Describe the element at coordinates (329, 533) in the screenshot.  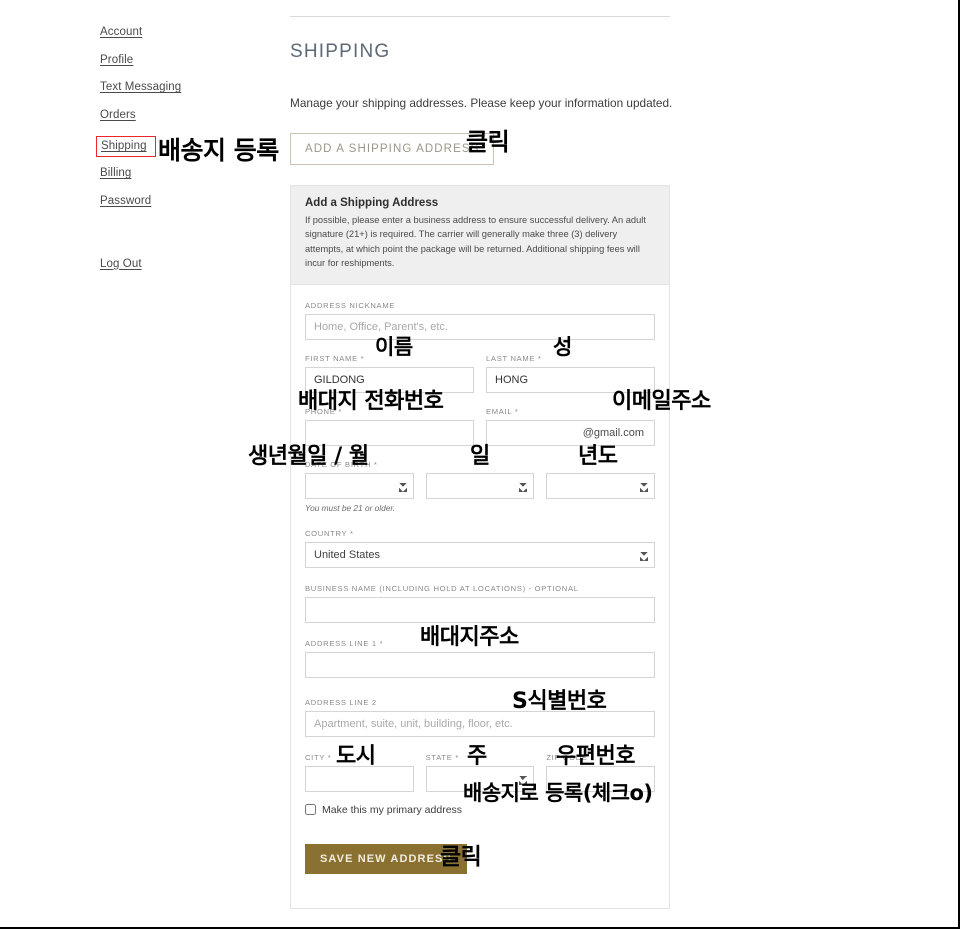
I see `label-country: COUNTRY *` at that location.